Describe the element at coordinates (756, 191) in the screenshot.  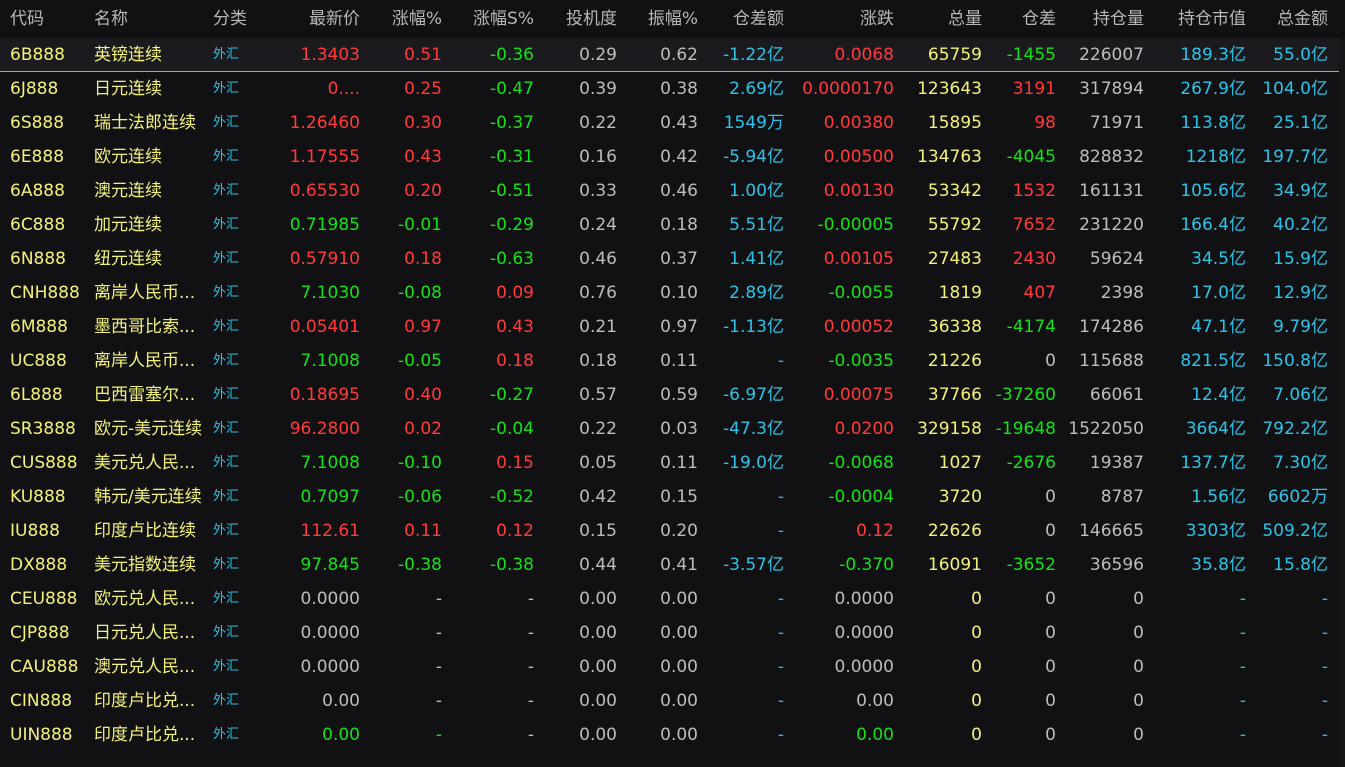
I see `oi-amount-cell: 1.00亿` at that location.